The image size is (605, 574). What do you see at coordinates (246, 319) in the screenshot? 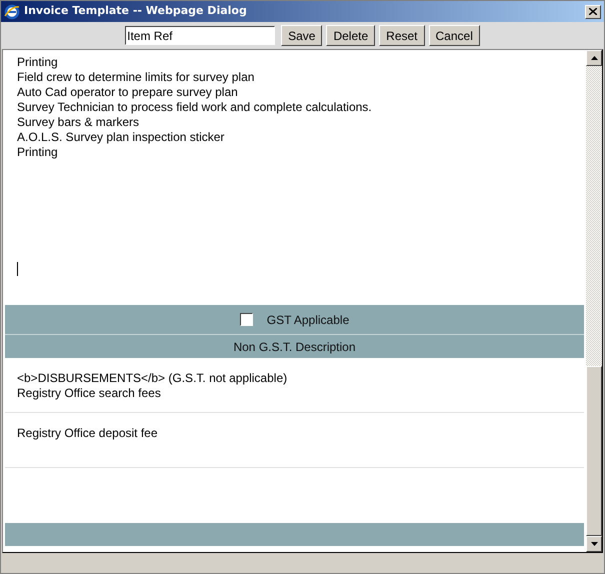
I see `checkbox` at bounding box center [246, 319].